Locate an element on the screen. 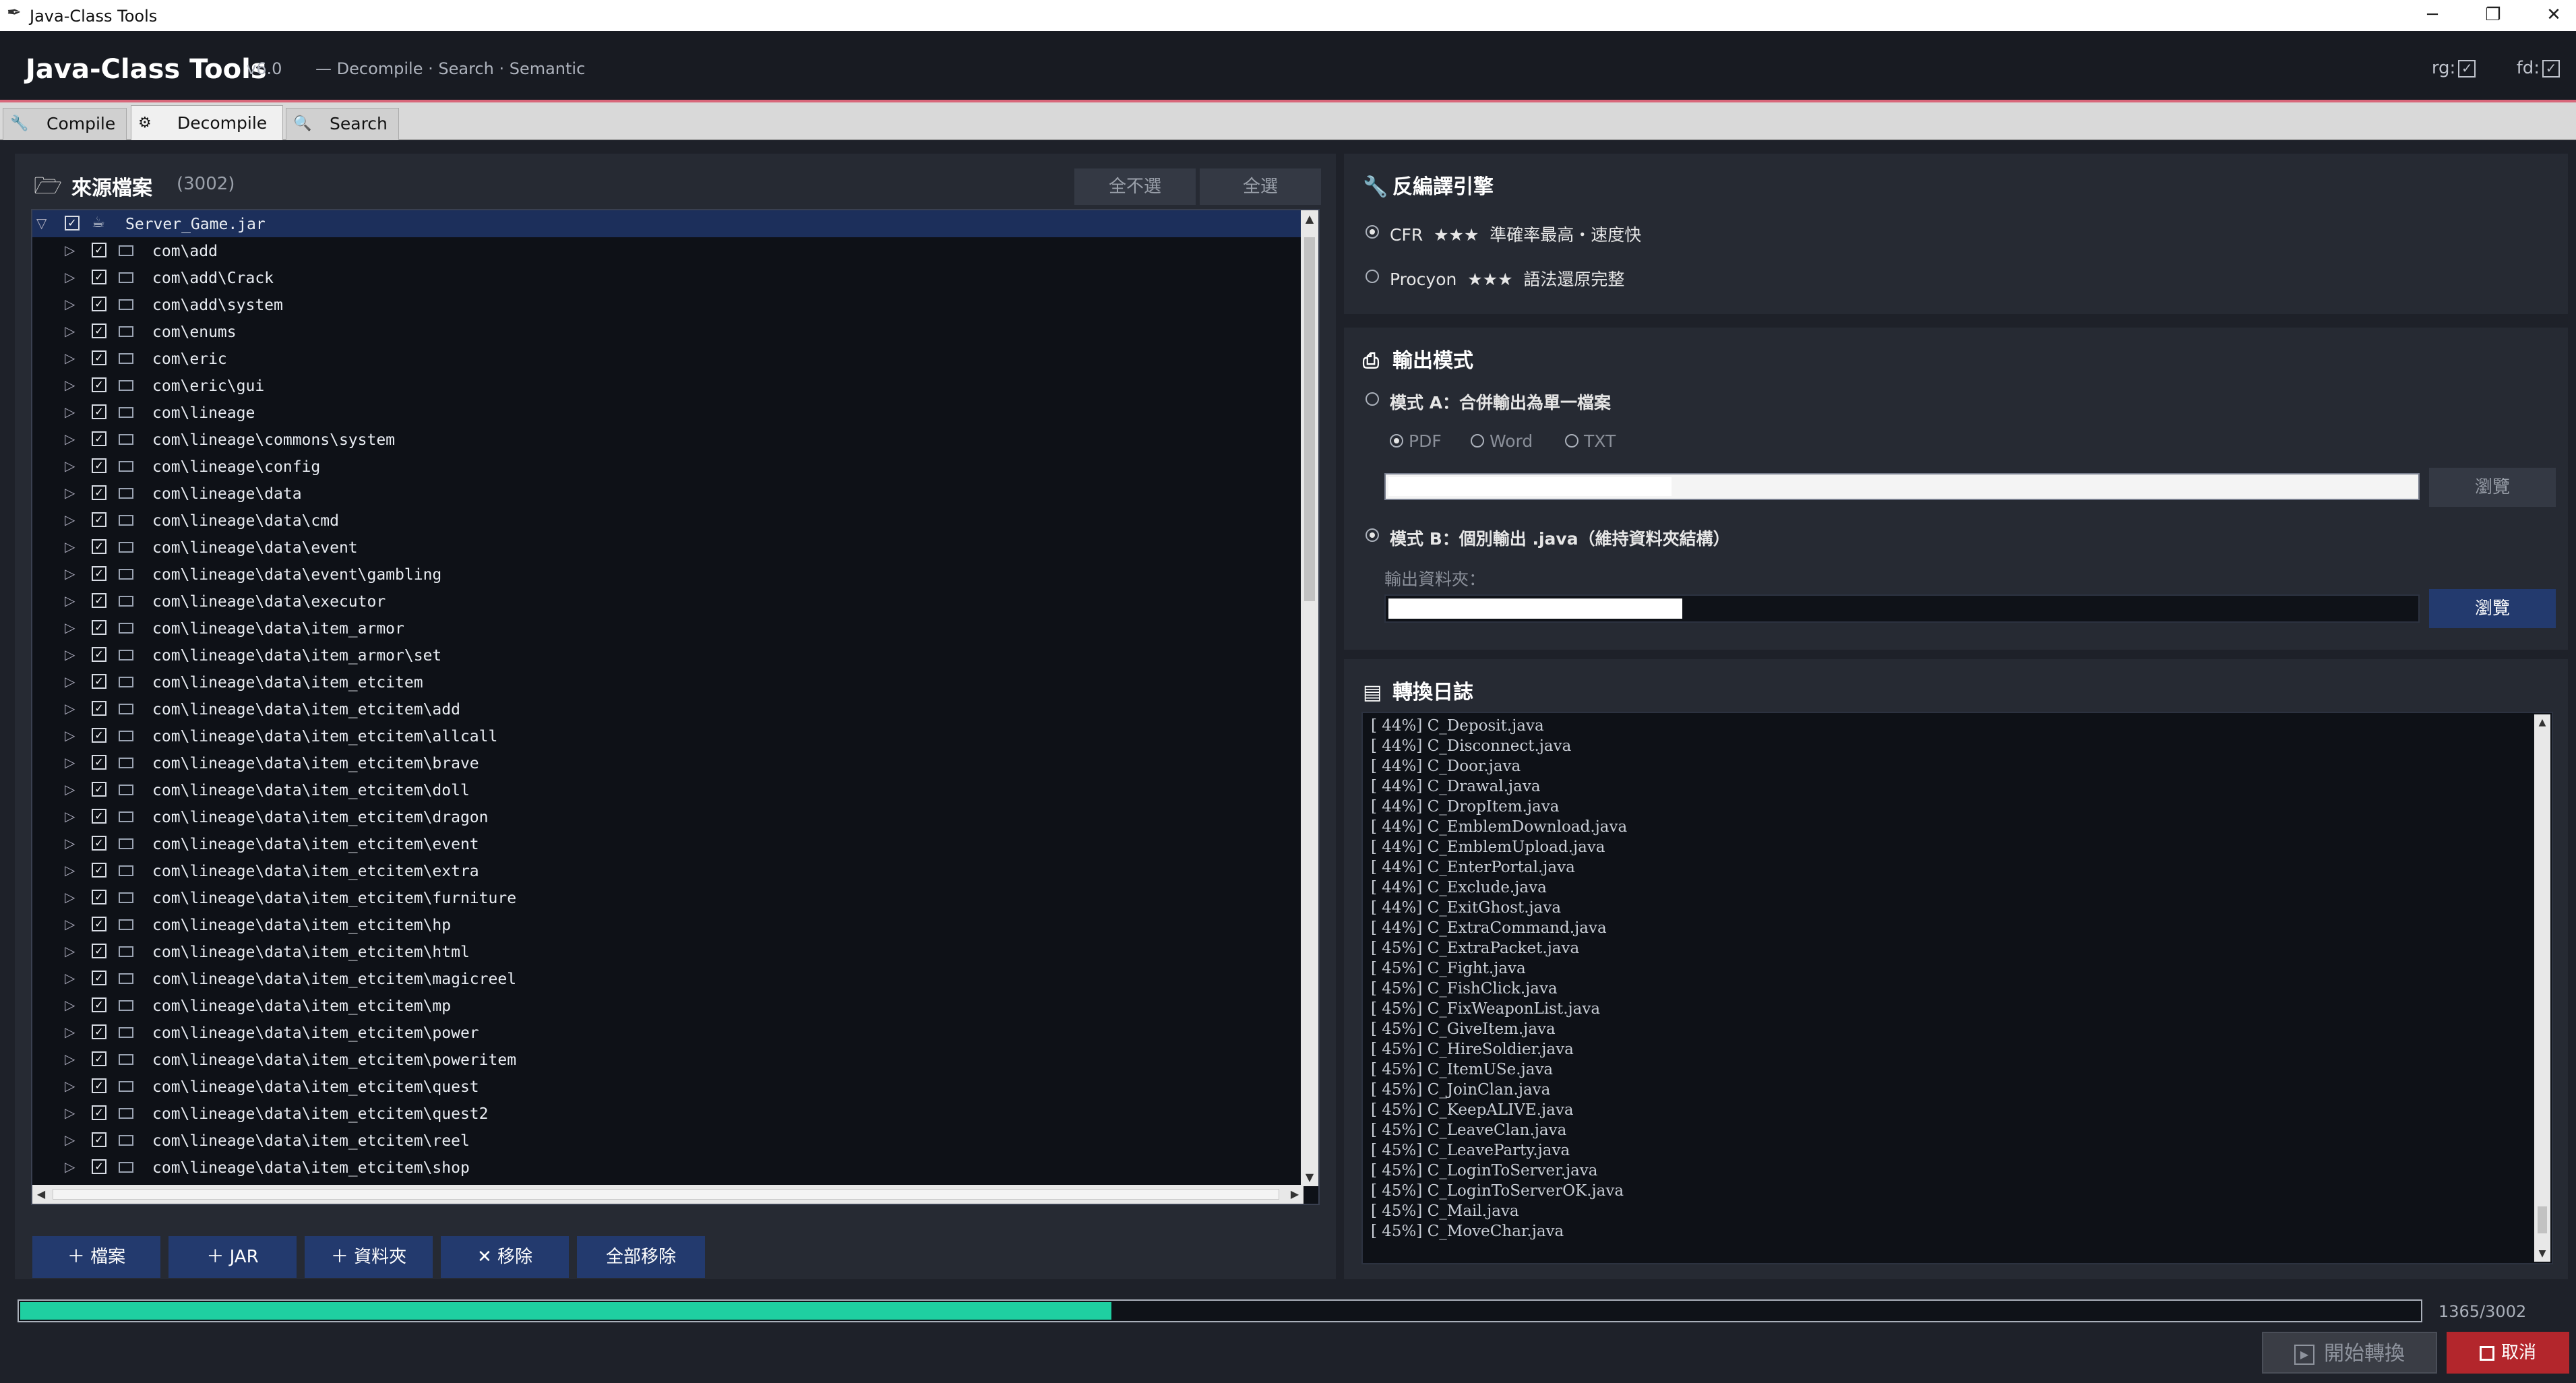  fd-checkbox: ✓ is located at coordinates (2551, 68).